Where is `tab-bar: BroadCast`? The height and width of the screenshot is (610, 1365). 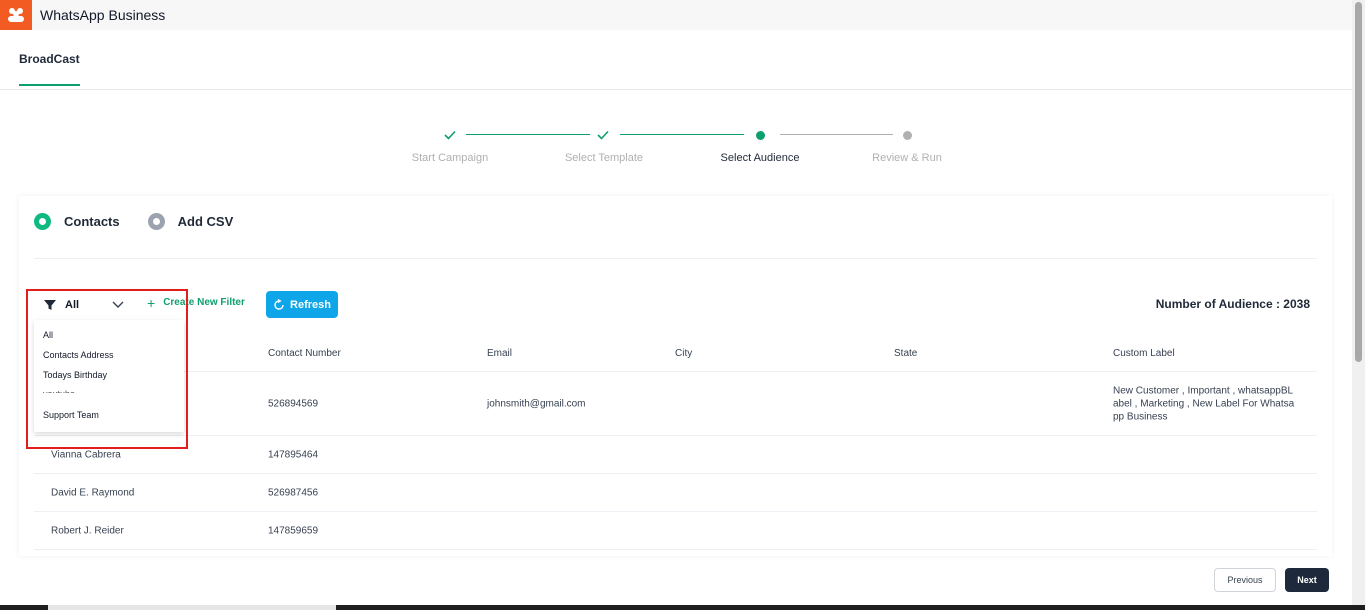
tab-bar: BroadCast is located at coordinates (676, 60).